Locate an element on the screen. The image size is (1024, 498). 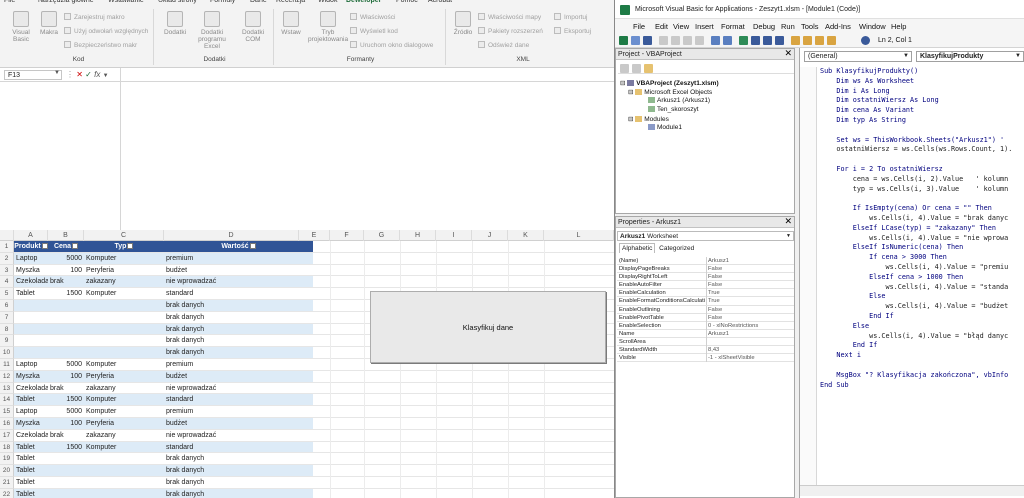
menu-insert: Insert is located at coordinates (704, 26).